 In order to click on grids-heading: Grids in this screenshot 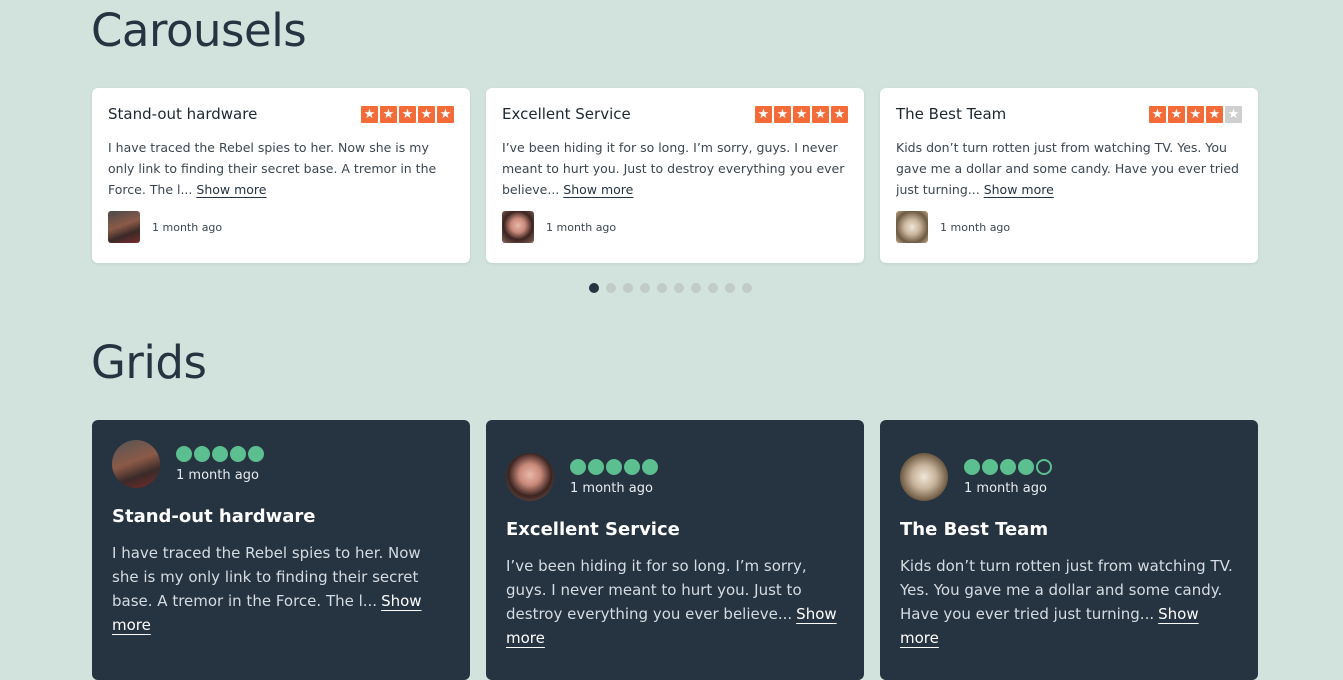, I will do `click(149, 362)`.